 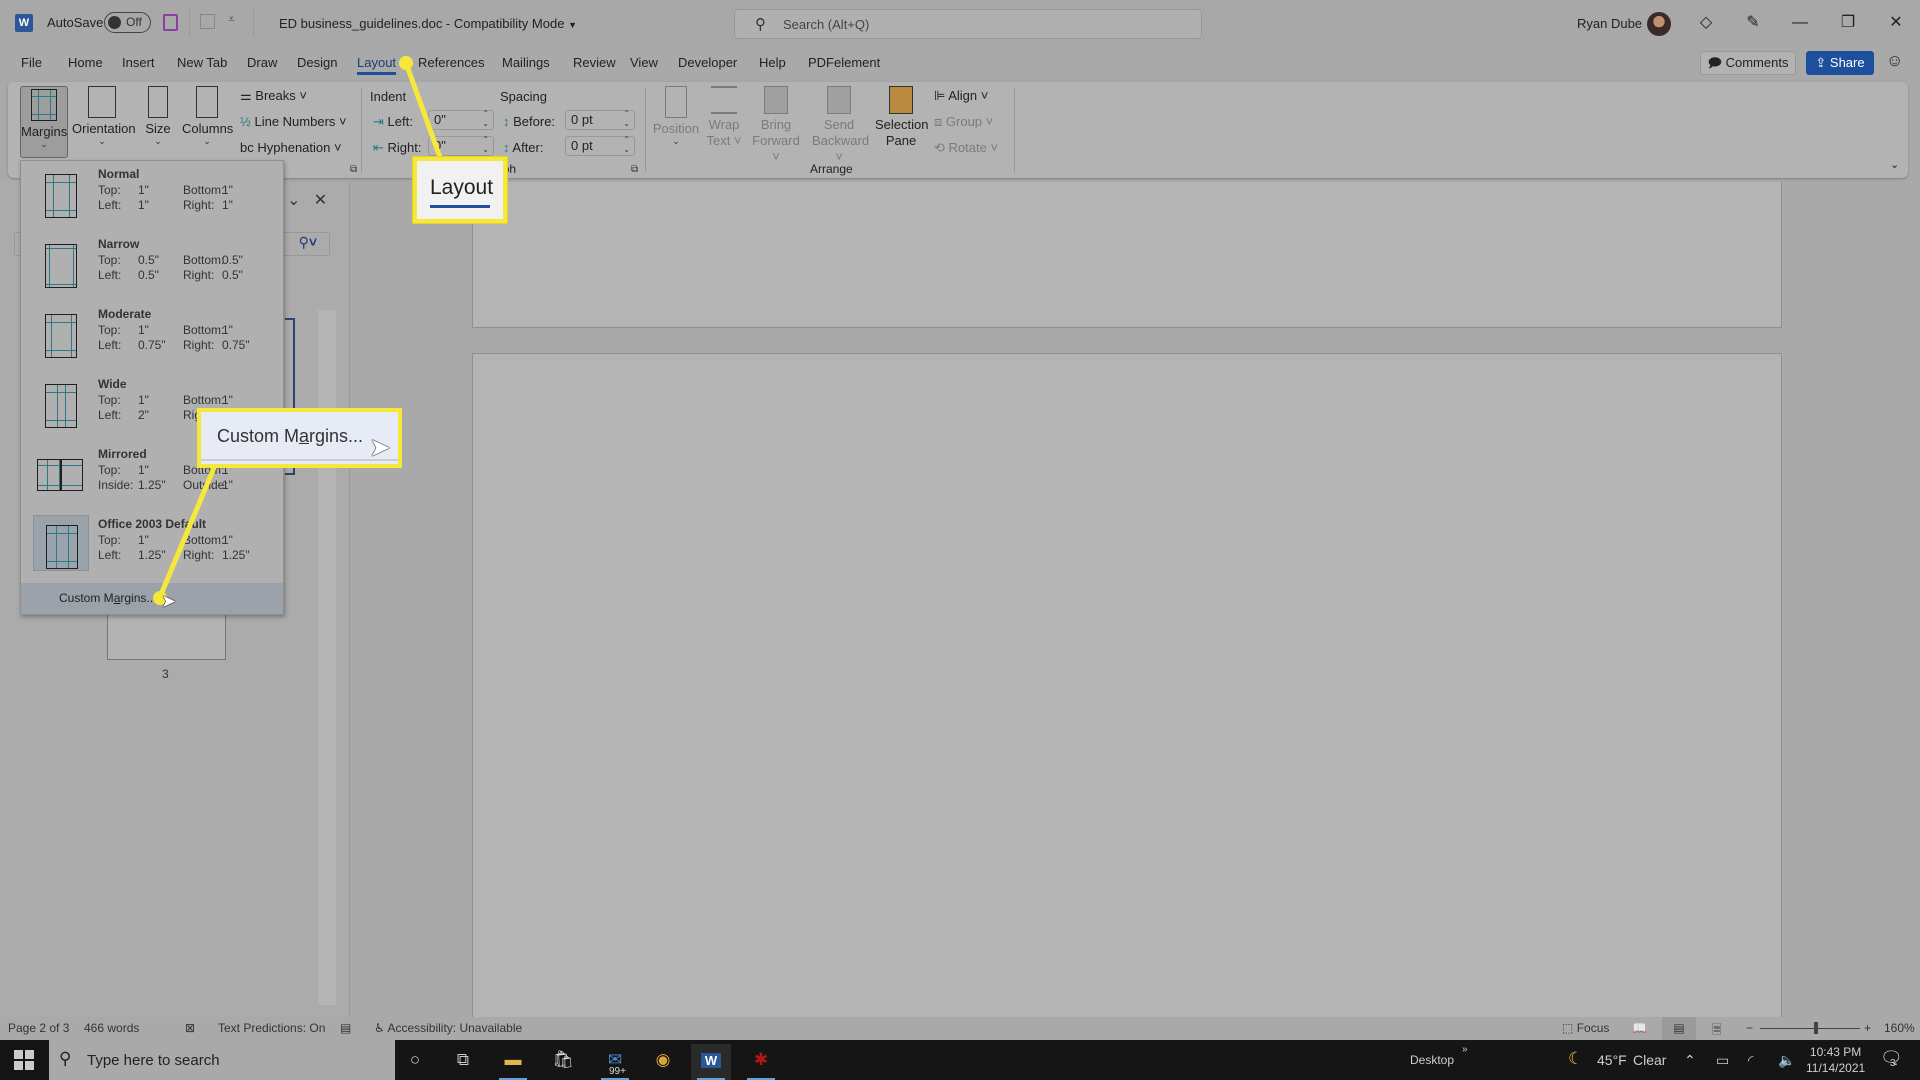 I want to click on volume-icon: 🔈, so click(x=1786, y=1060).